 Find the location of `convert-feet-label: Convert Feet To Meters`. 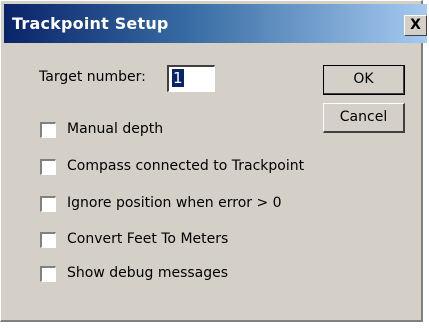

convert-feet-label: Convert Feet To Meters is located at coordinates (148, 239).